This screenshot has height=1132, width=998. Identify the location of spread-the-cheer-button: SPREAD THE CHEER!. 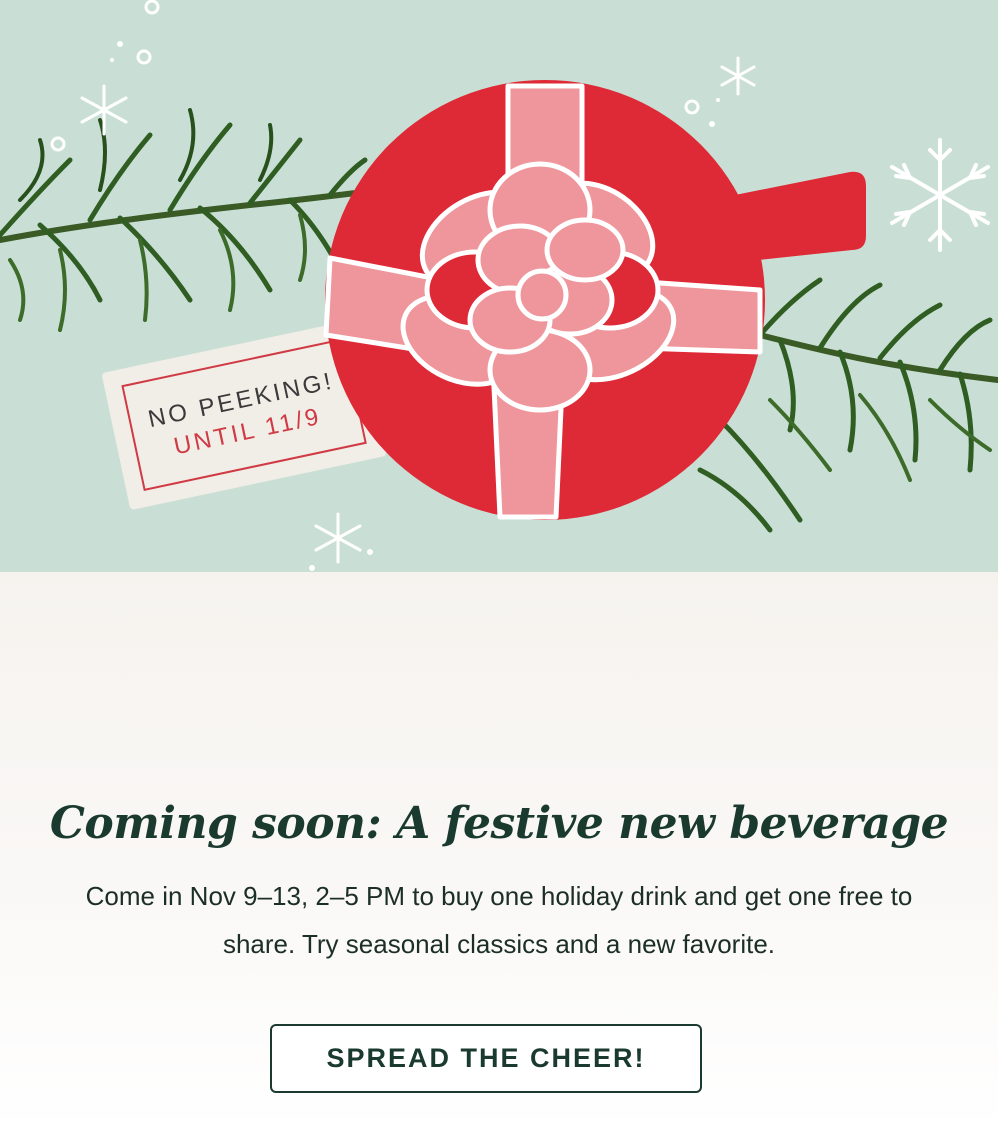
(486, 1058).